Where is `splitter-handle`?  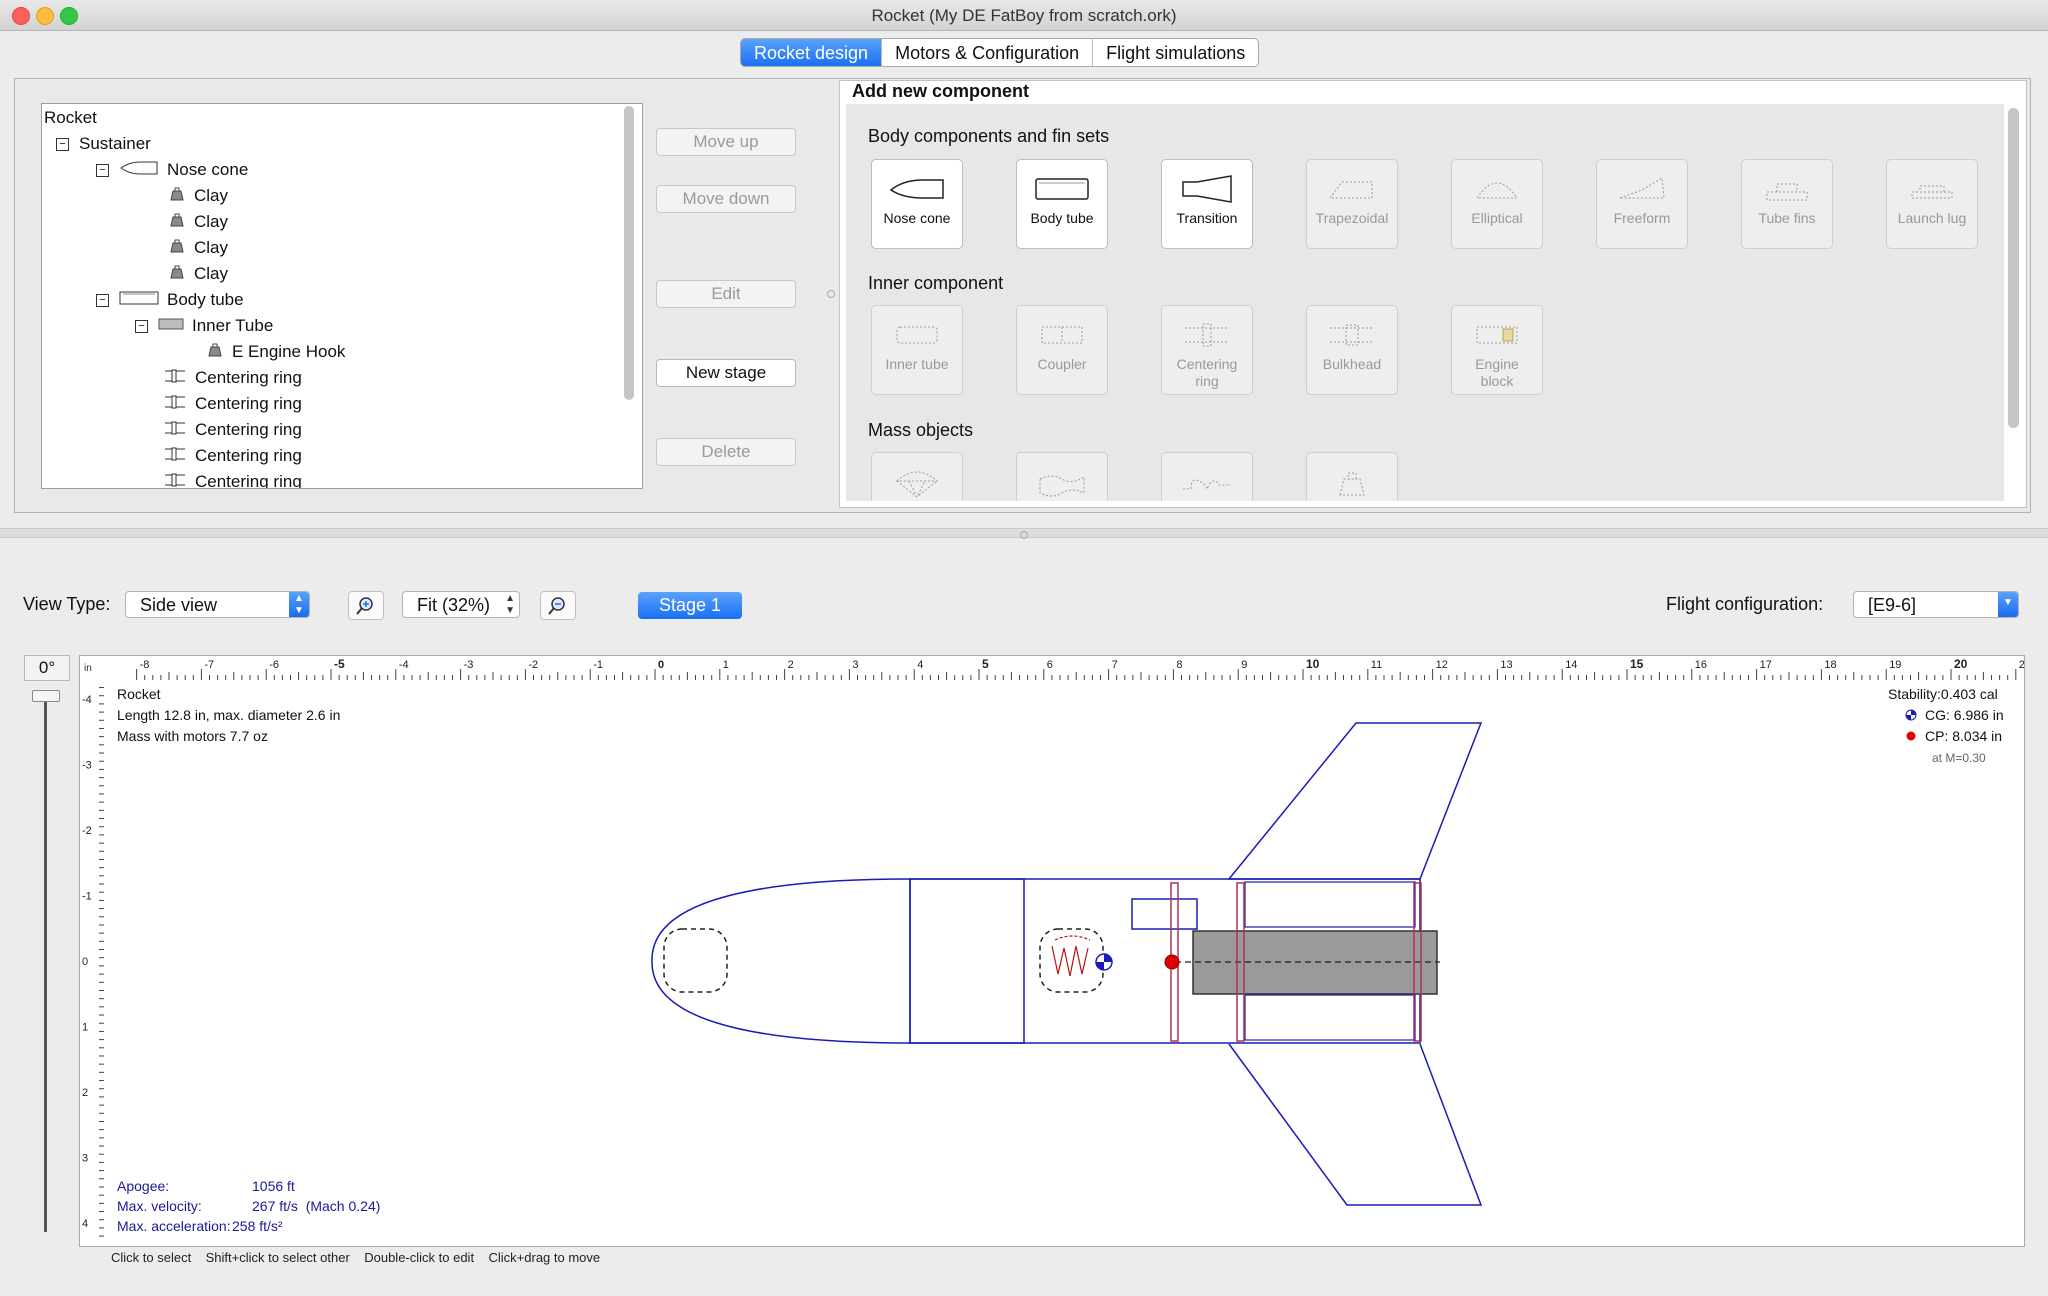
splitter-handle is located at coordinates (831, 294).